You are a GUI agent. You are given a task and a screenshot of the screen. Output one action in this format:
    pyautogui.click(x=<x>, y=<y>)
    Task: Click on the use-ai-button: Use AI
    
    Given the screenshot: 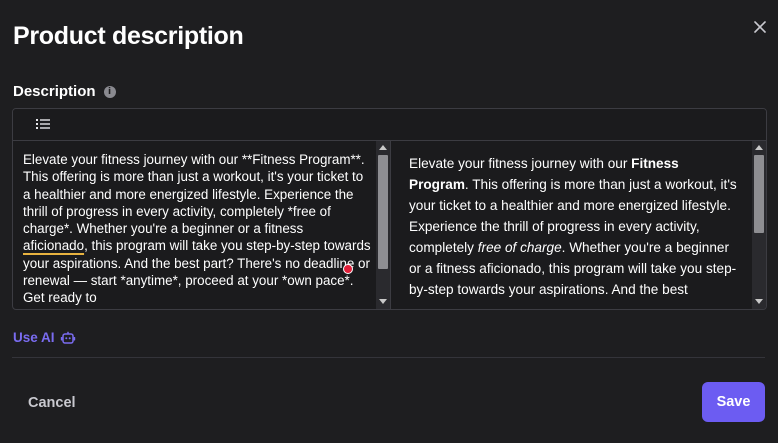 What is the action you would take?
    pyautogui.click(x=44, y=337)
    